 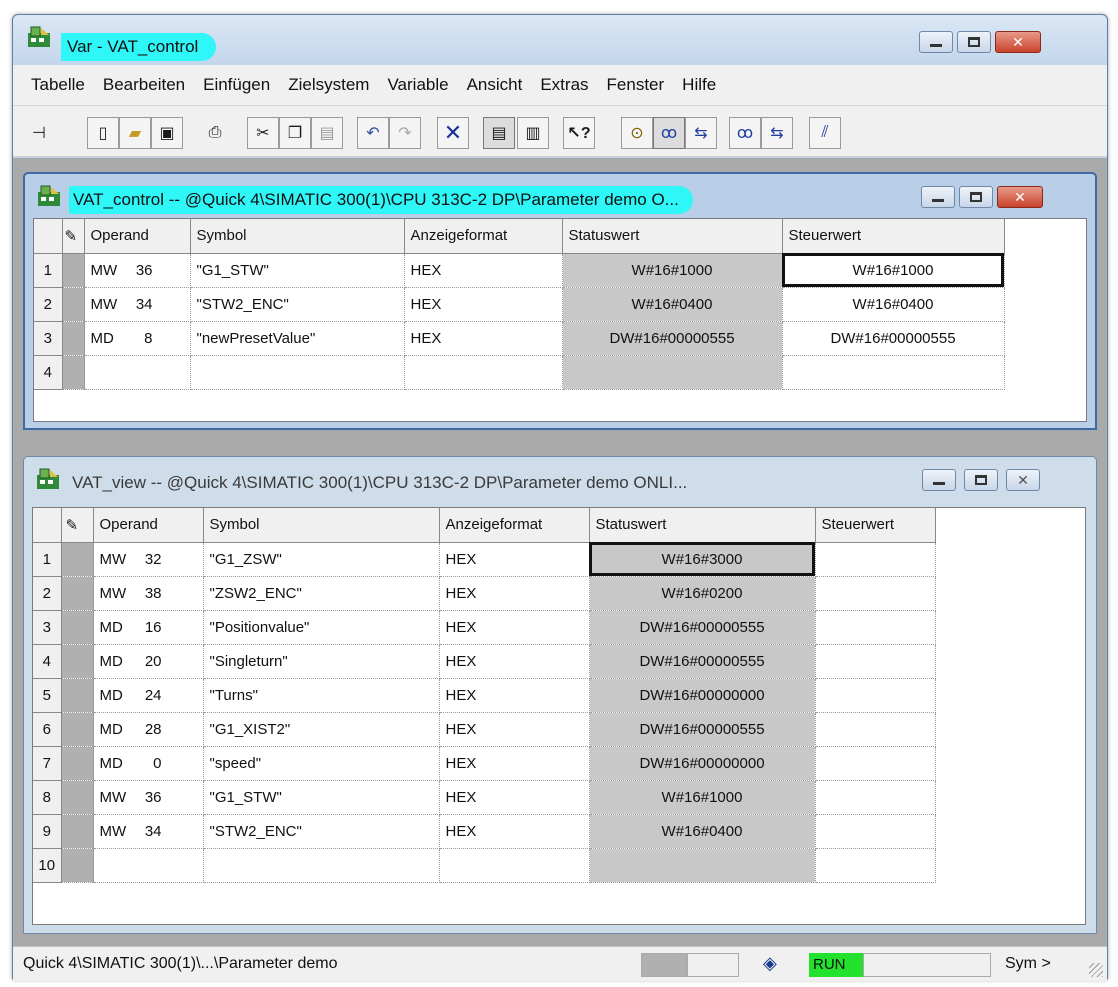 What do you see at coordinates (936, 42) in the screenshot?
I see `minimize-button` at bounding box center [936, 42].